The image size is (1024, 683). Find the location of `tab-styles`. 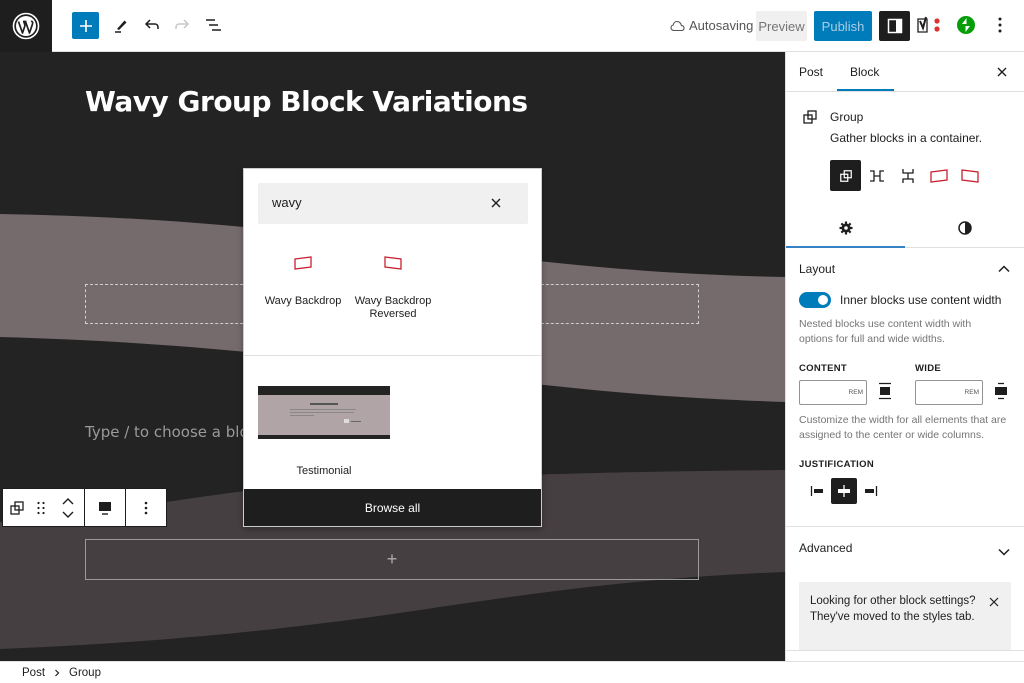

tab-styles is located at coordinates (964, 227).